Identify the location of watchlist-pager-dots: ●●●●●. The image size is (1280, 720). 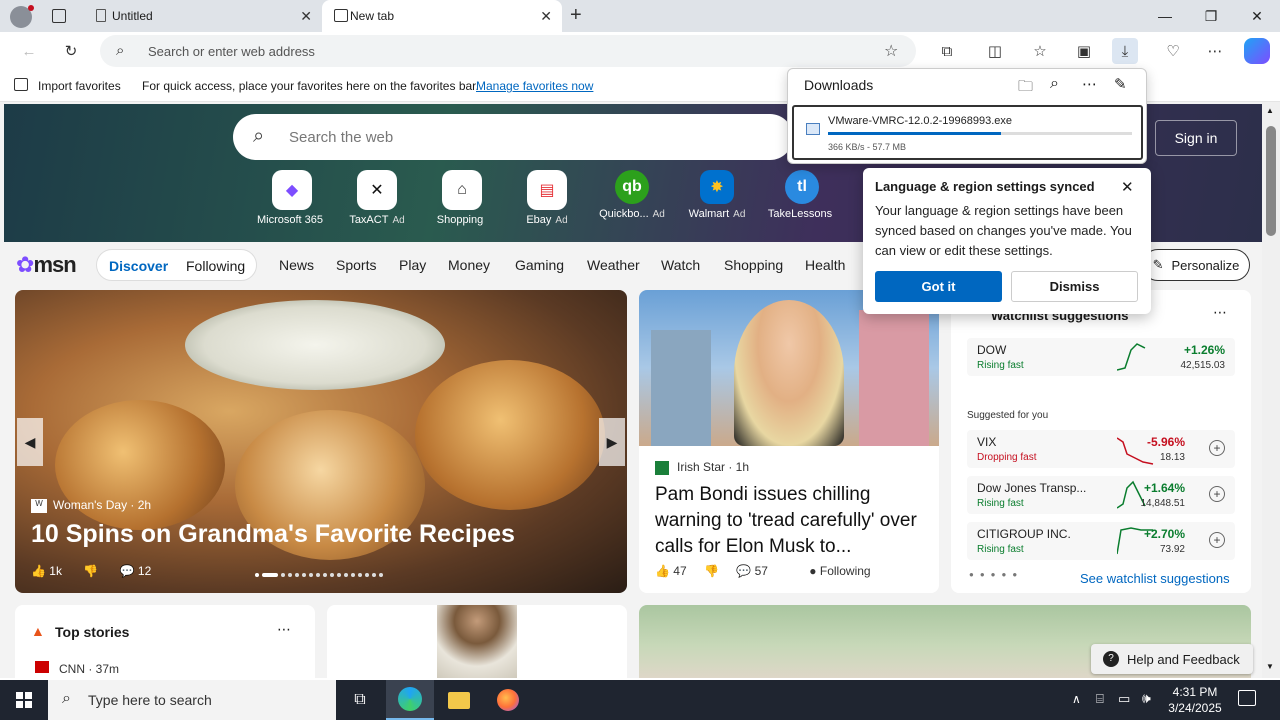
(996, 574).